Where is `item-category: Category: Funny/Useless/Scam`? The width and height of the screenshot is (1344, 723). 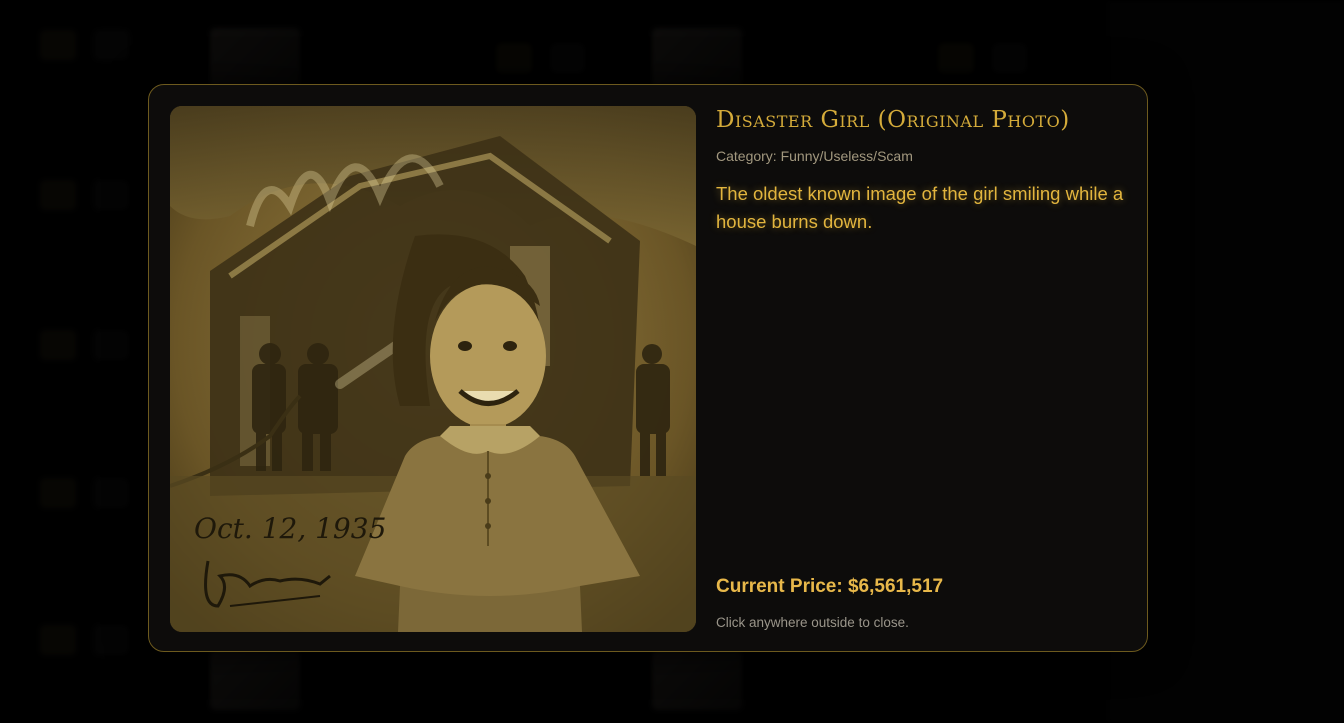 item-category: Category: Funny/Useless/Scam is located at coordinates (921, 156).